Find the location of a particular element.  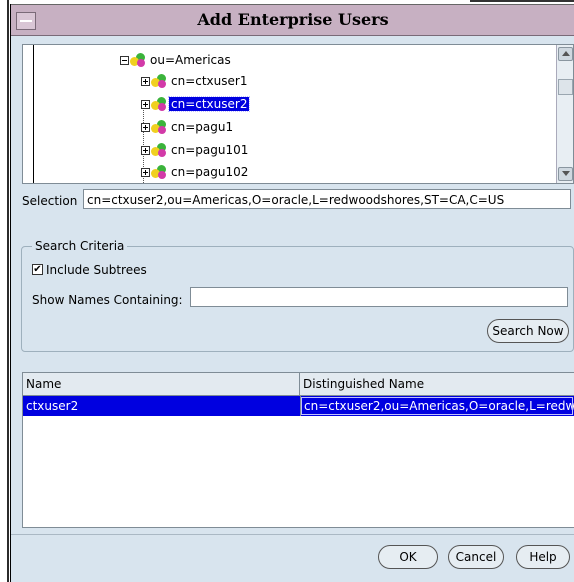

title-bar: Add Enterprise Users is located at coordinates (292, 20).